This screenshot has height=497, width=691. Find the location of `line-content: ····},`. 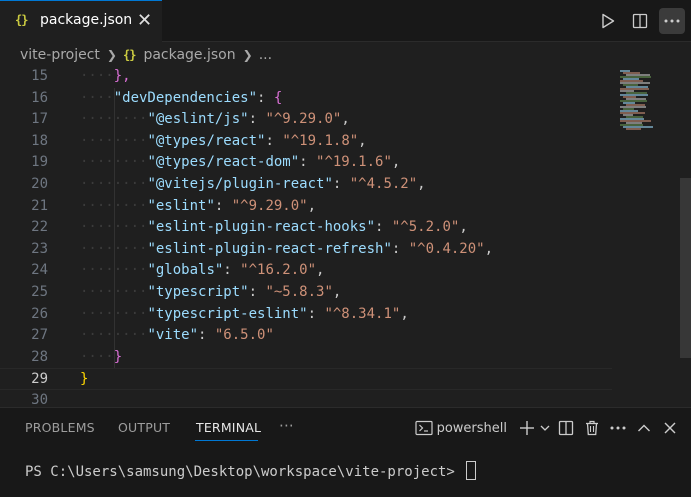

line-content: ····}, is located at coordinates (105, 76).